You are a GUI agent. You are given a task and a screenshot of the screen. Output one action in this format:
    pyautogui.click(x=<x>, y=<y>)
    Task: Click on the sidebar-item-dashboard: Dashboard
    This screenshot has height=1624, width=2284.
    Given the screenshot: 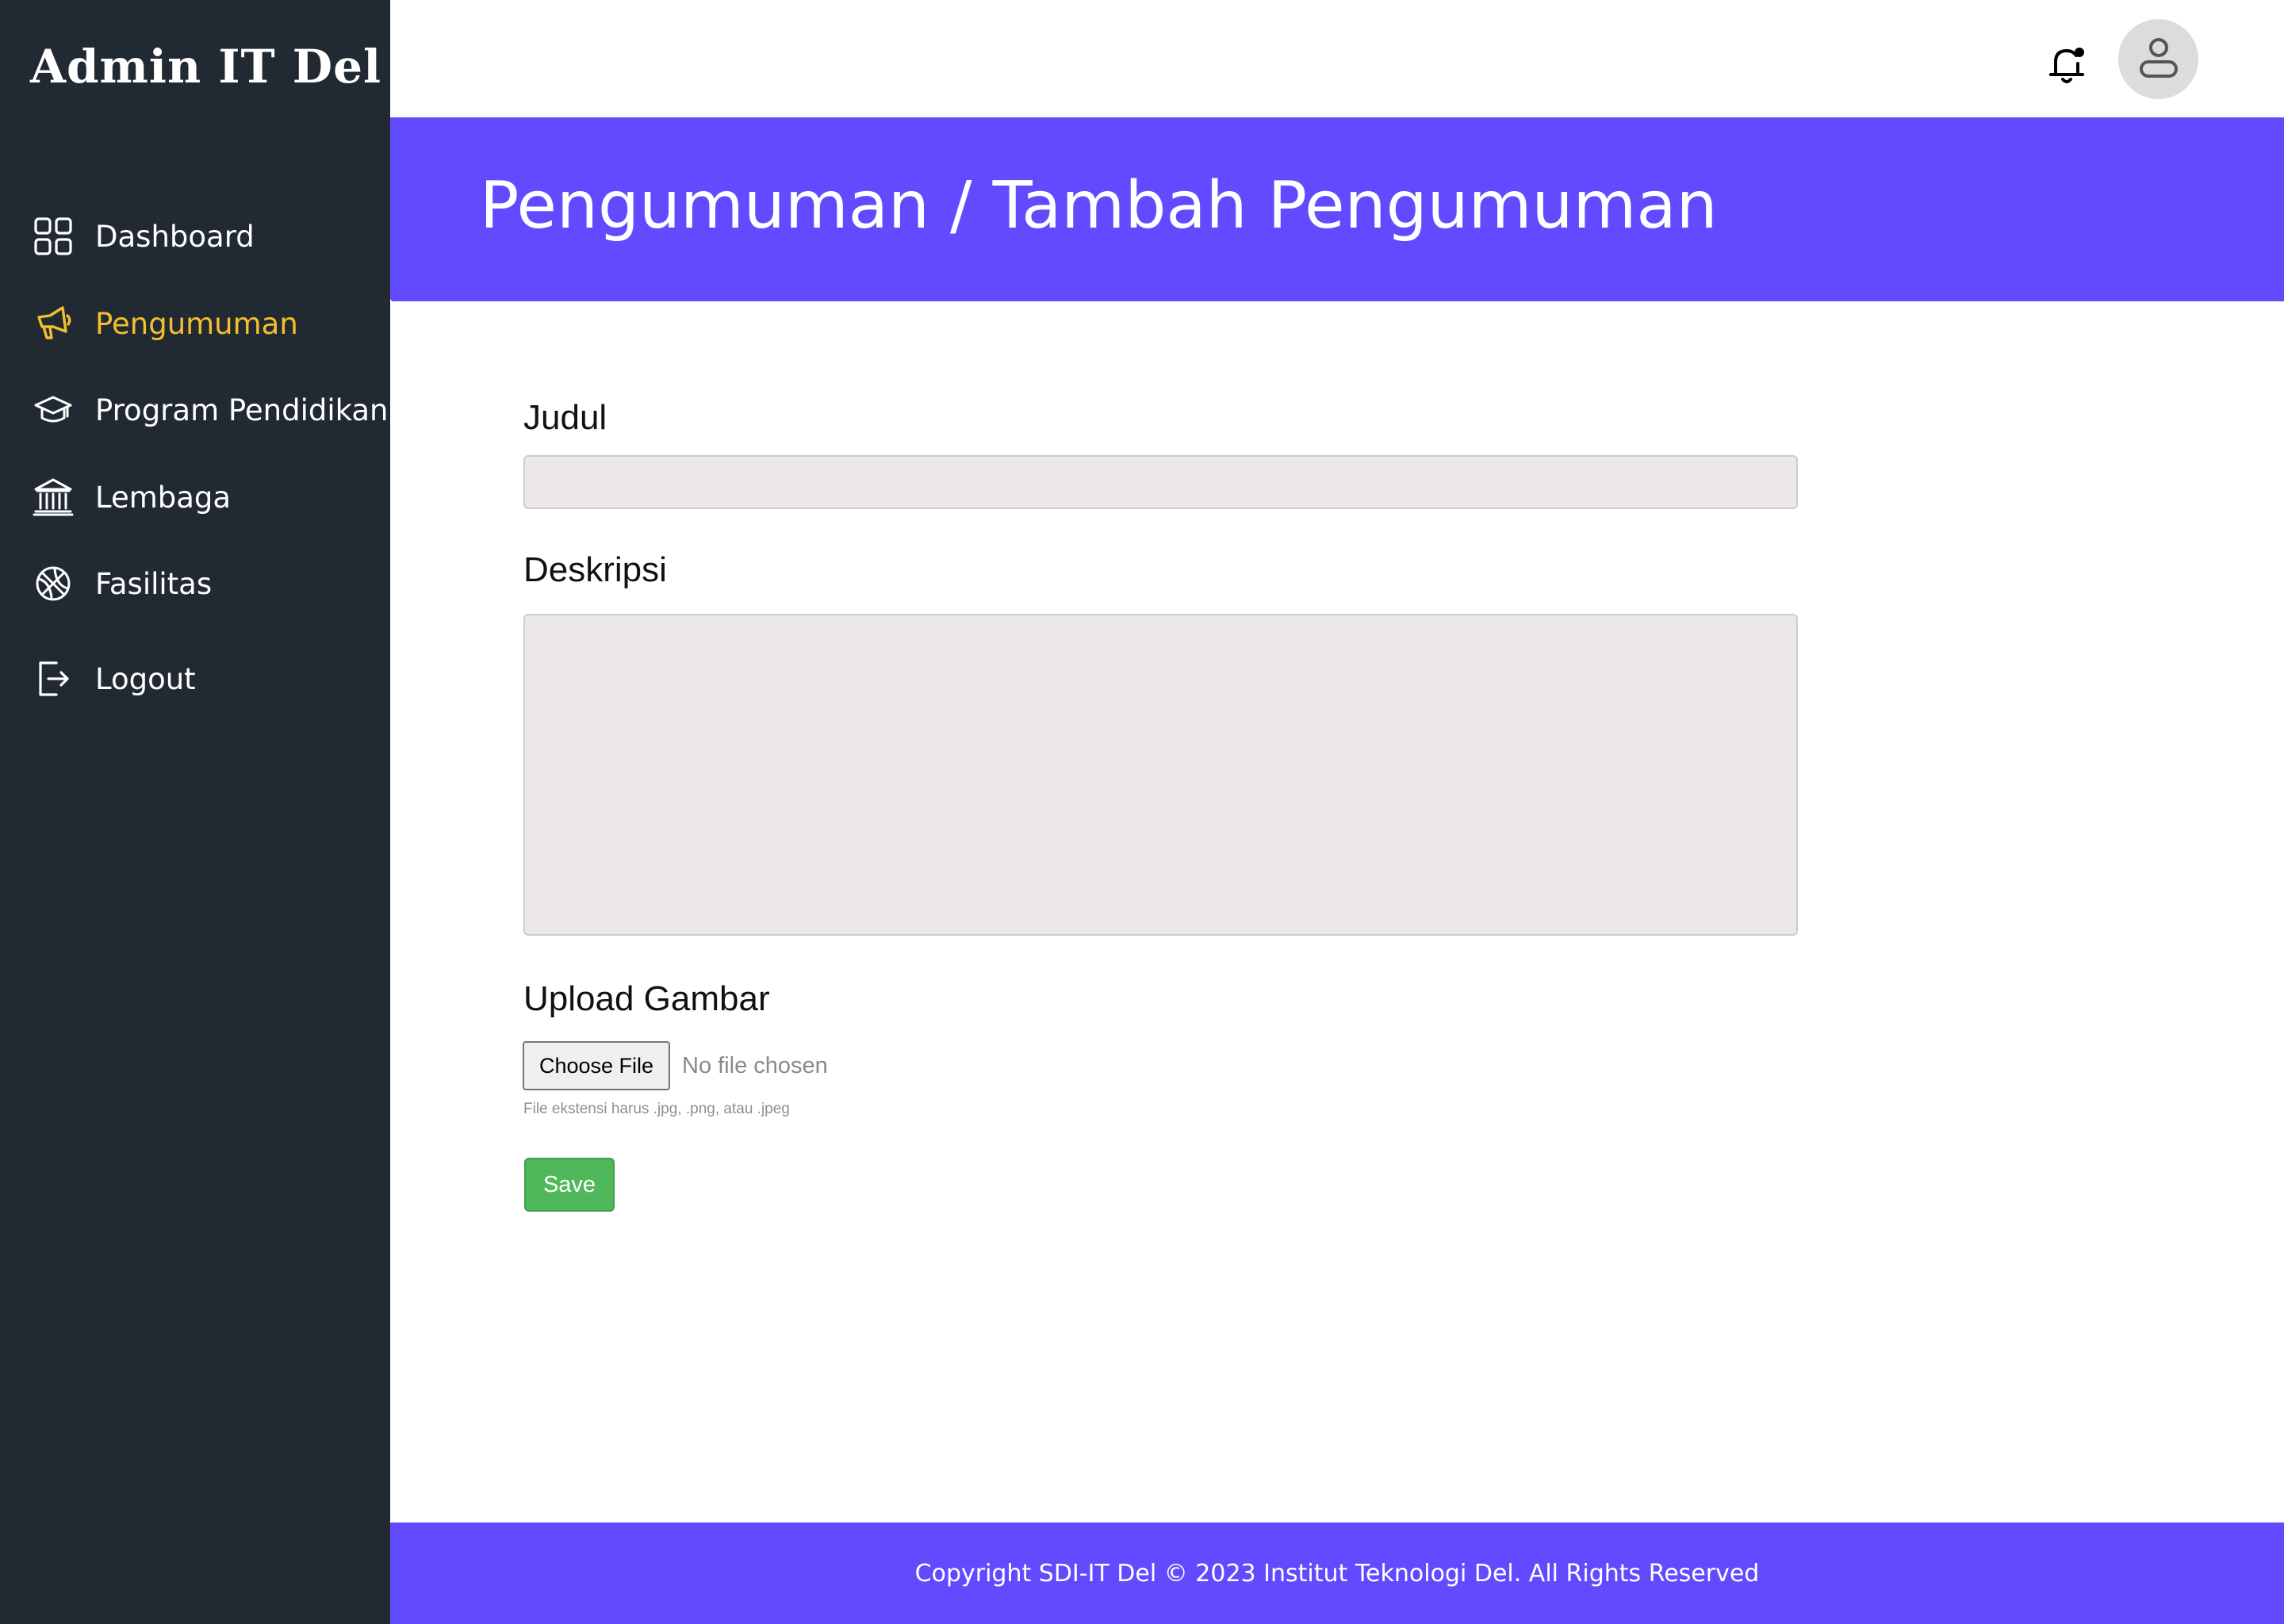 What is the action you would take?
    pyautogui.click(x=211, y=236)
    